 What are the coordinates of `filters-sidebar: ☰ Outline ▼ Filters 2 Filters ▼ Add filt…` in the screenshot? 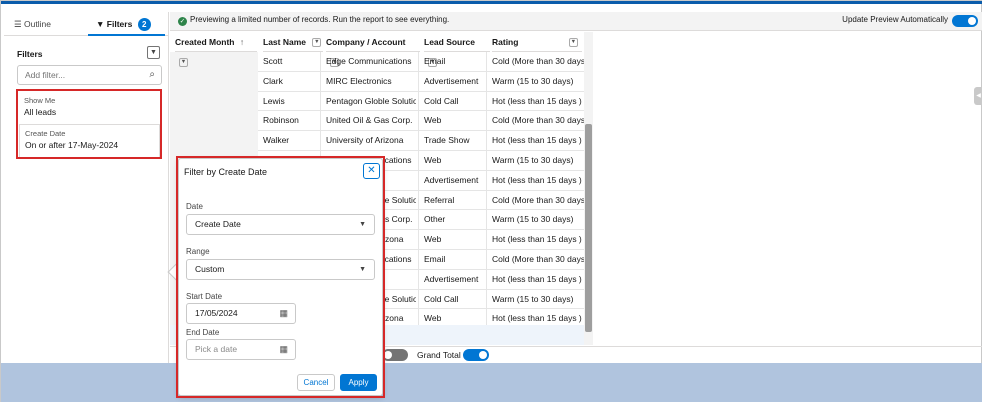 It's located at (86, 187).